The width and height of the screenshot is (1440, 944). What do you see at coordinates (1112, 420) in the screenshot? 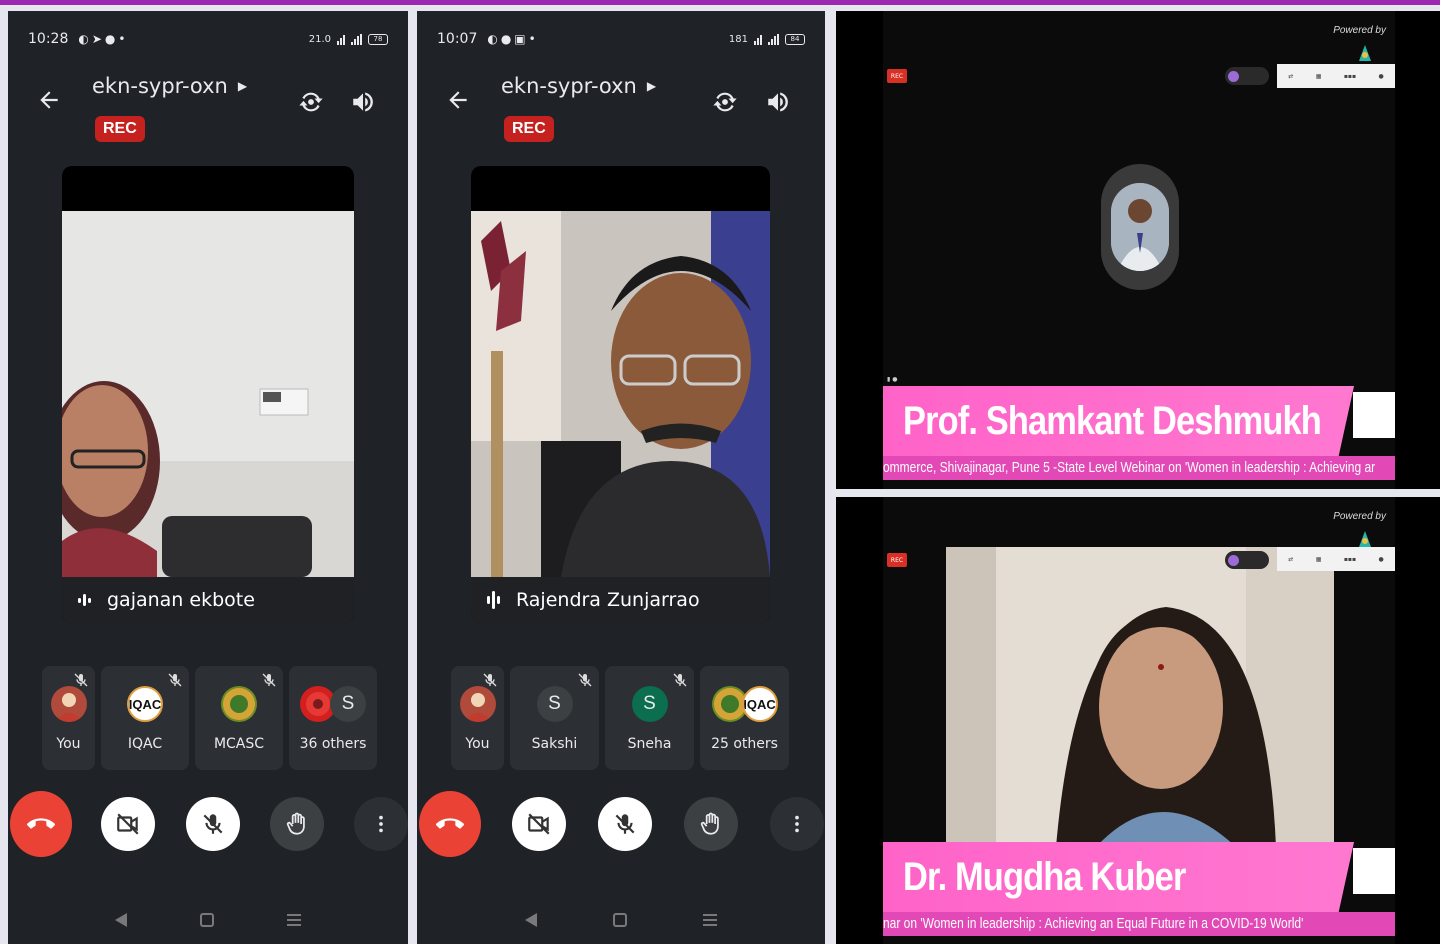
I see `speaker-title: Prof. Shamkant Deshmukh` at bounding box center [1112, 420].